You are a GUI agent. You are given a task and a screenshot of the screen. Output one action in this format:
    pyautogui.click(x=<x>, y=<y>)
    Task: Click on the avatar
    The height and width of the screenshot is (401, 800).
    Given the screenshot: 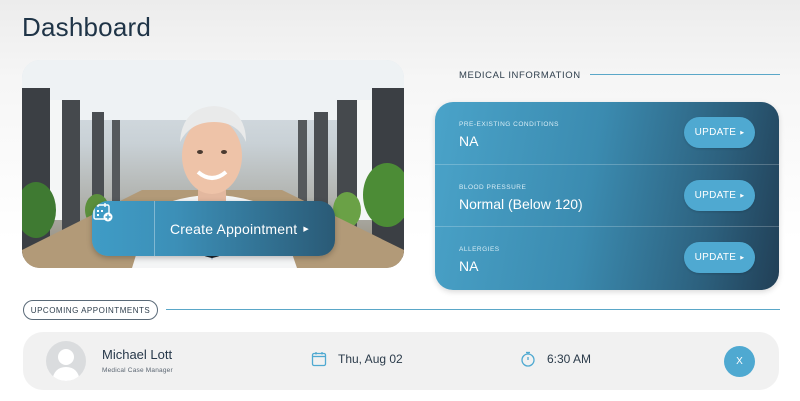 What is the action you would take?
    pyautogui.click(x=66, y=361)
    